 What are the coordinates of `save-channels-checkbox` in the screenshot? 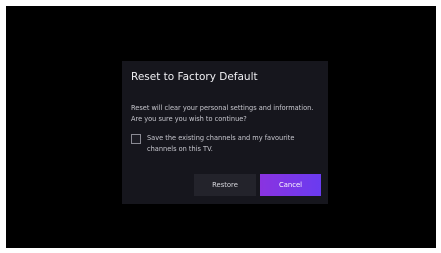 It's located at (136, 139).